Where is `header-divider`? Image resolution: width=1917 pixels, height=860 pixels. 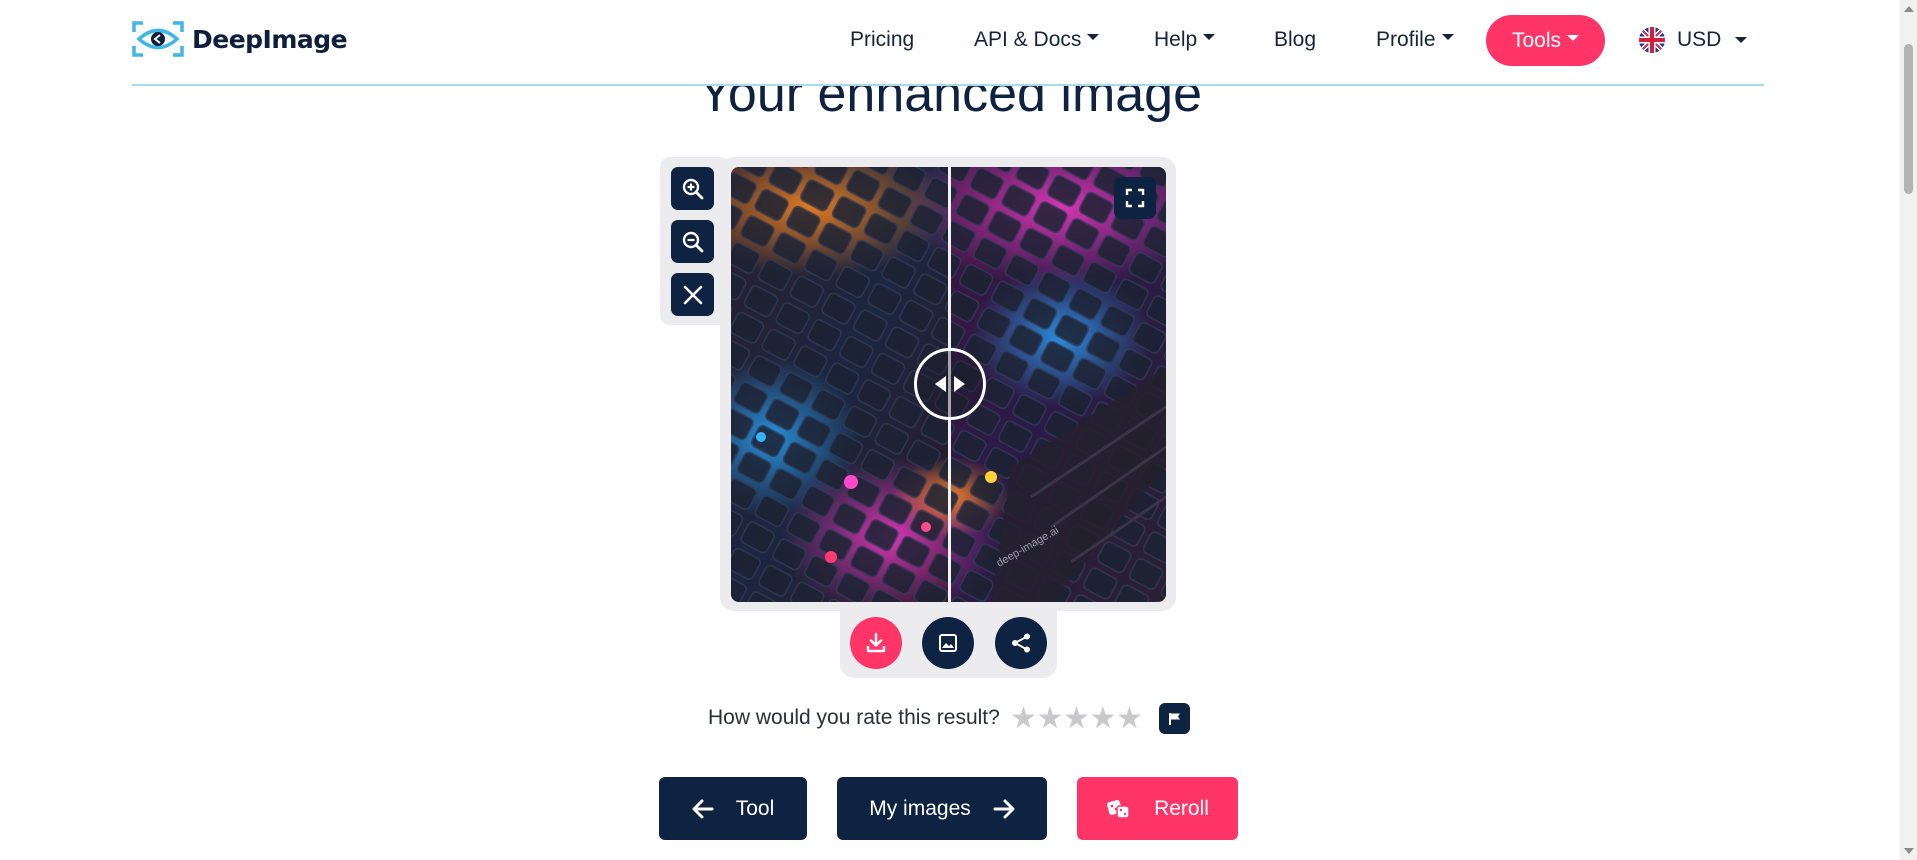
header-divider is located at coordinates (948, 85).